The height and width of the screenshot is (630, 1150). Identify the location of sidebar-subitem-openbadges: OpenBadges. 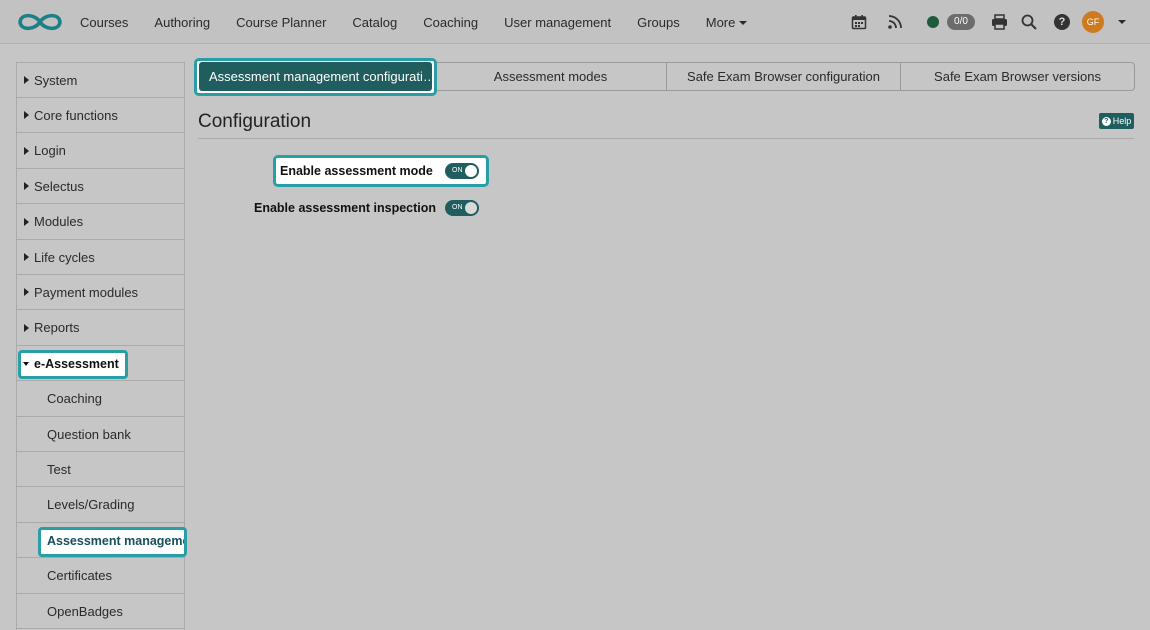
(100, 611).